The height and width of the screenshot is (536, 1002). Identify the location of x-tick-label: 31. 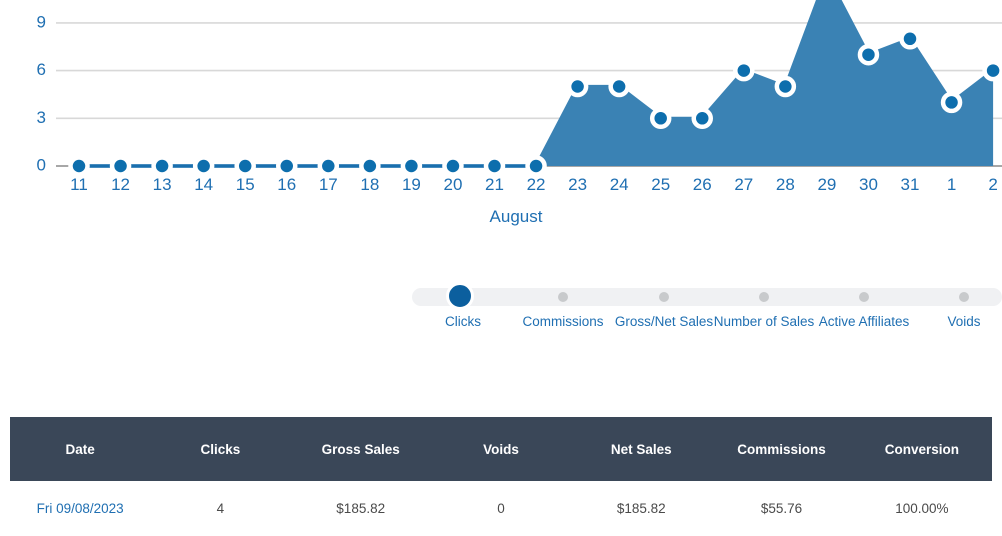
(910, 184).